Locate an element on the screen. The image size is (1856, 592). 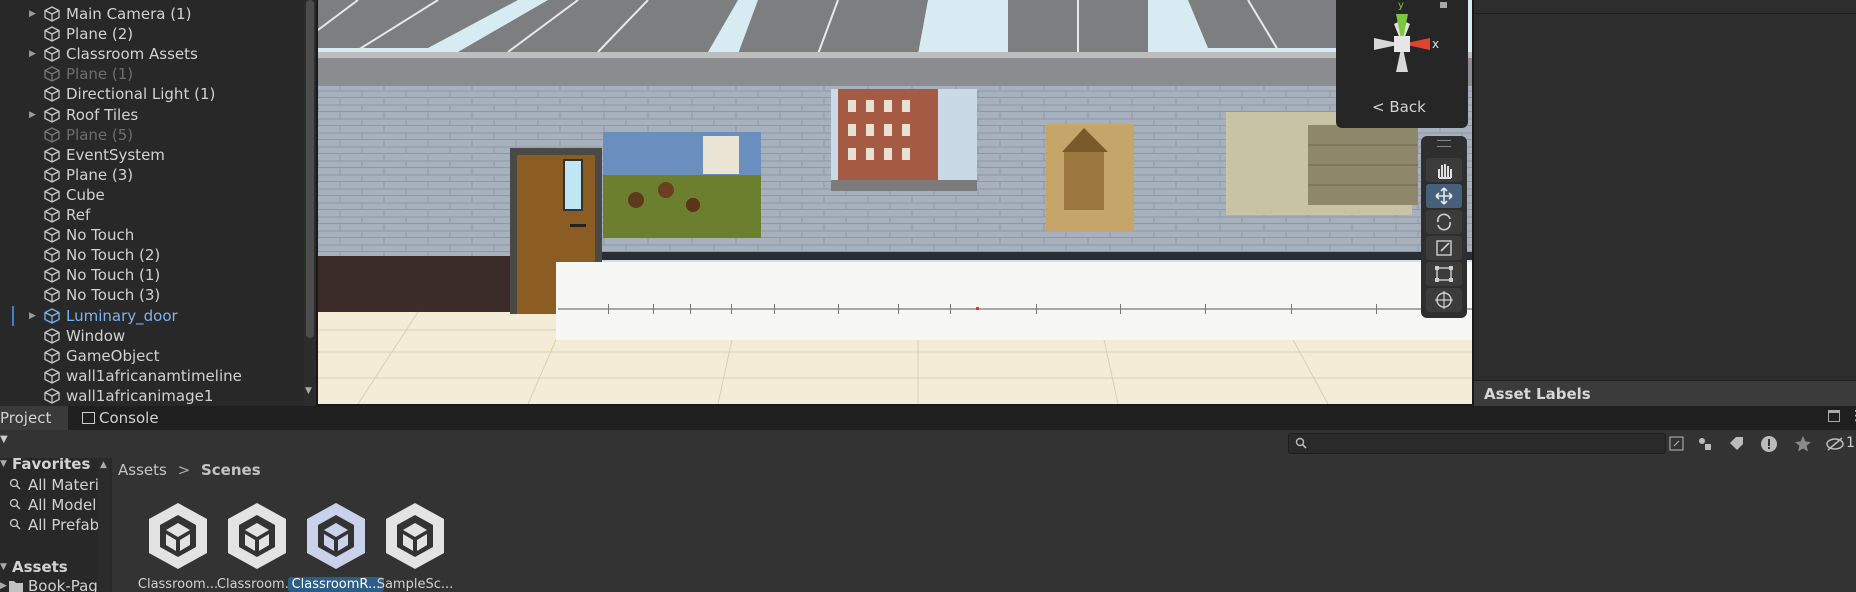
more-options-icon: ⋮ is located at coordinates (1852, 416).